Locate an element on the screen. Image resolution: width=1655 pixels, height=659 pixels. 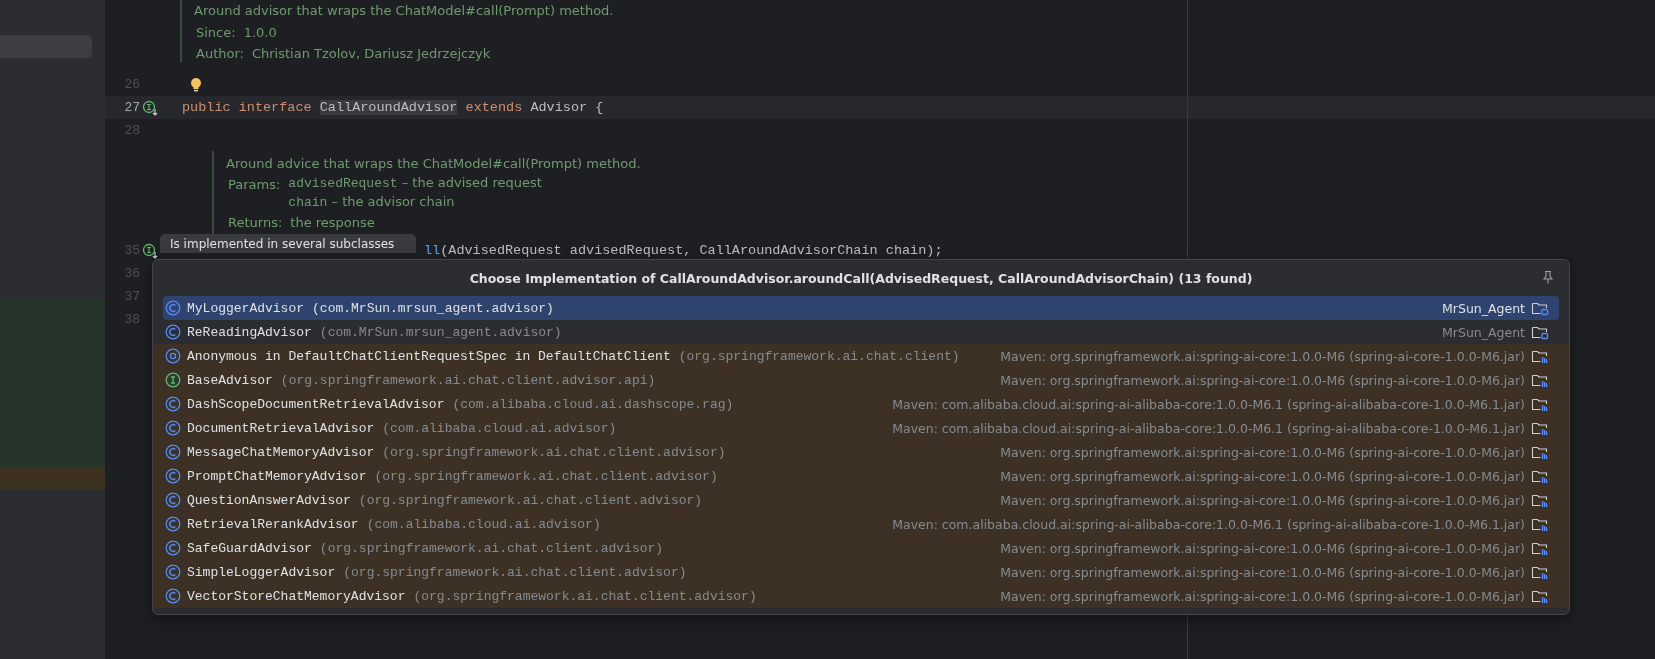
code-line: ll(AdvisedRequest advisedRequest, CallAroundAdvisorChain chain); is located at coordinates (683, 250).